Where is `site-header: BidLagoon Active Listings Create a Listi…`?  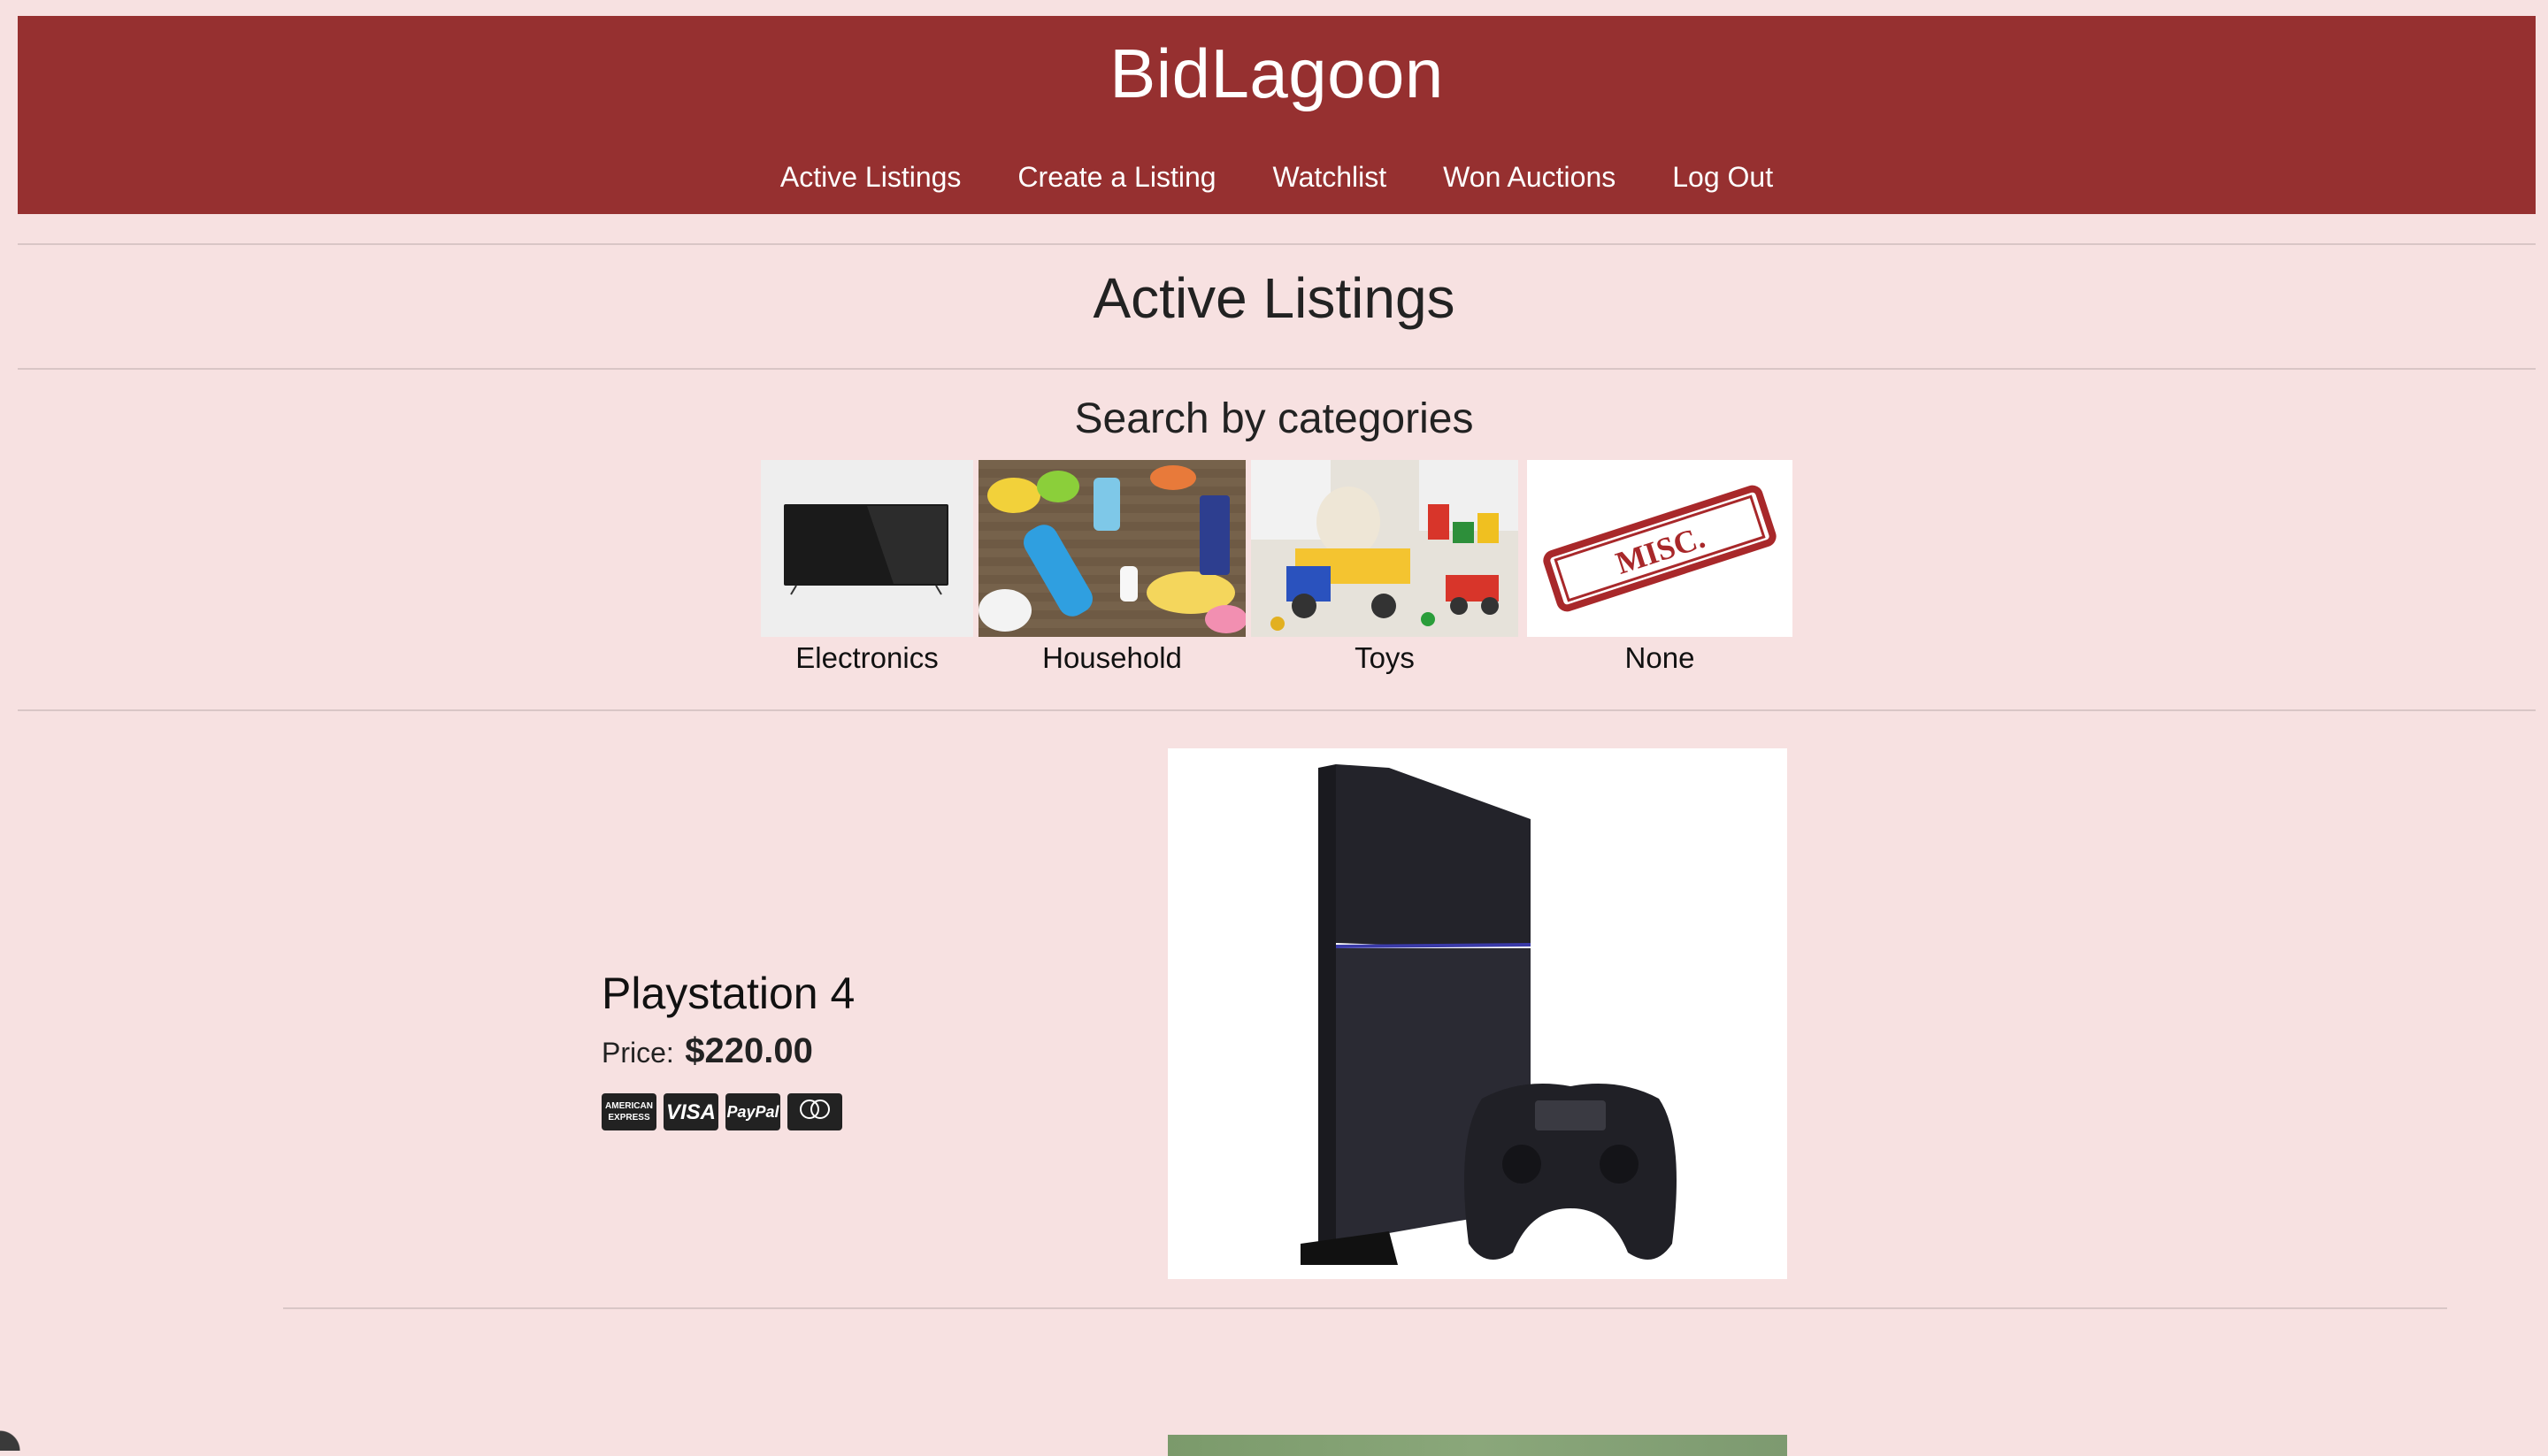 site-header: BidLagoon Active Listings Create a Listi… is located at coordinates (1277, 115).